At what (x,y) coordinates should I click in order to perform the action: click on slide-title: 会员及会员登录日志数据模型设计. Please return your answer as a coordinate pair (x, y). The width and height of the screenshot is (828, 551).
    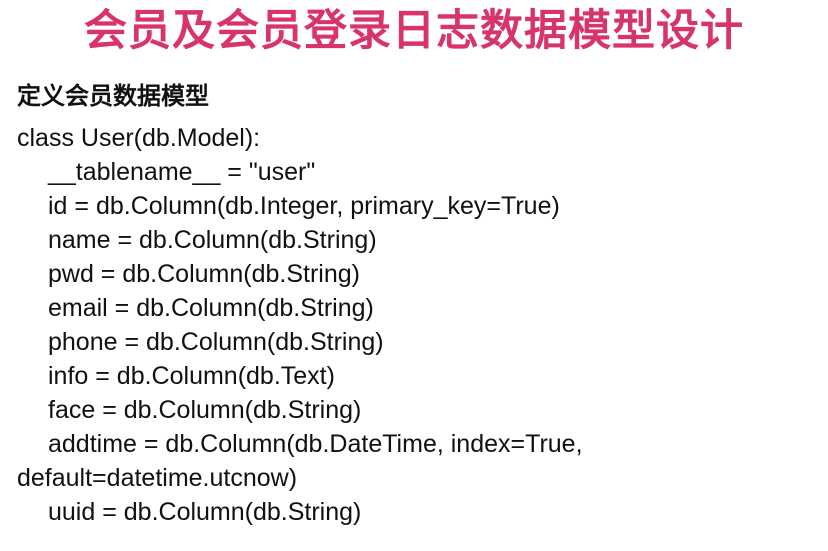
    Looking at the image, I should click on (414, 31).